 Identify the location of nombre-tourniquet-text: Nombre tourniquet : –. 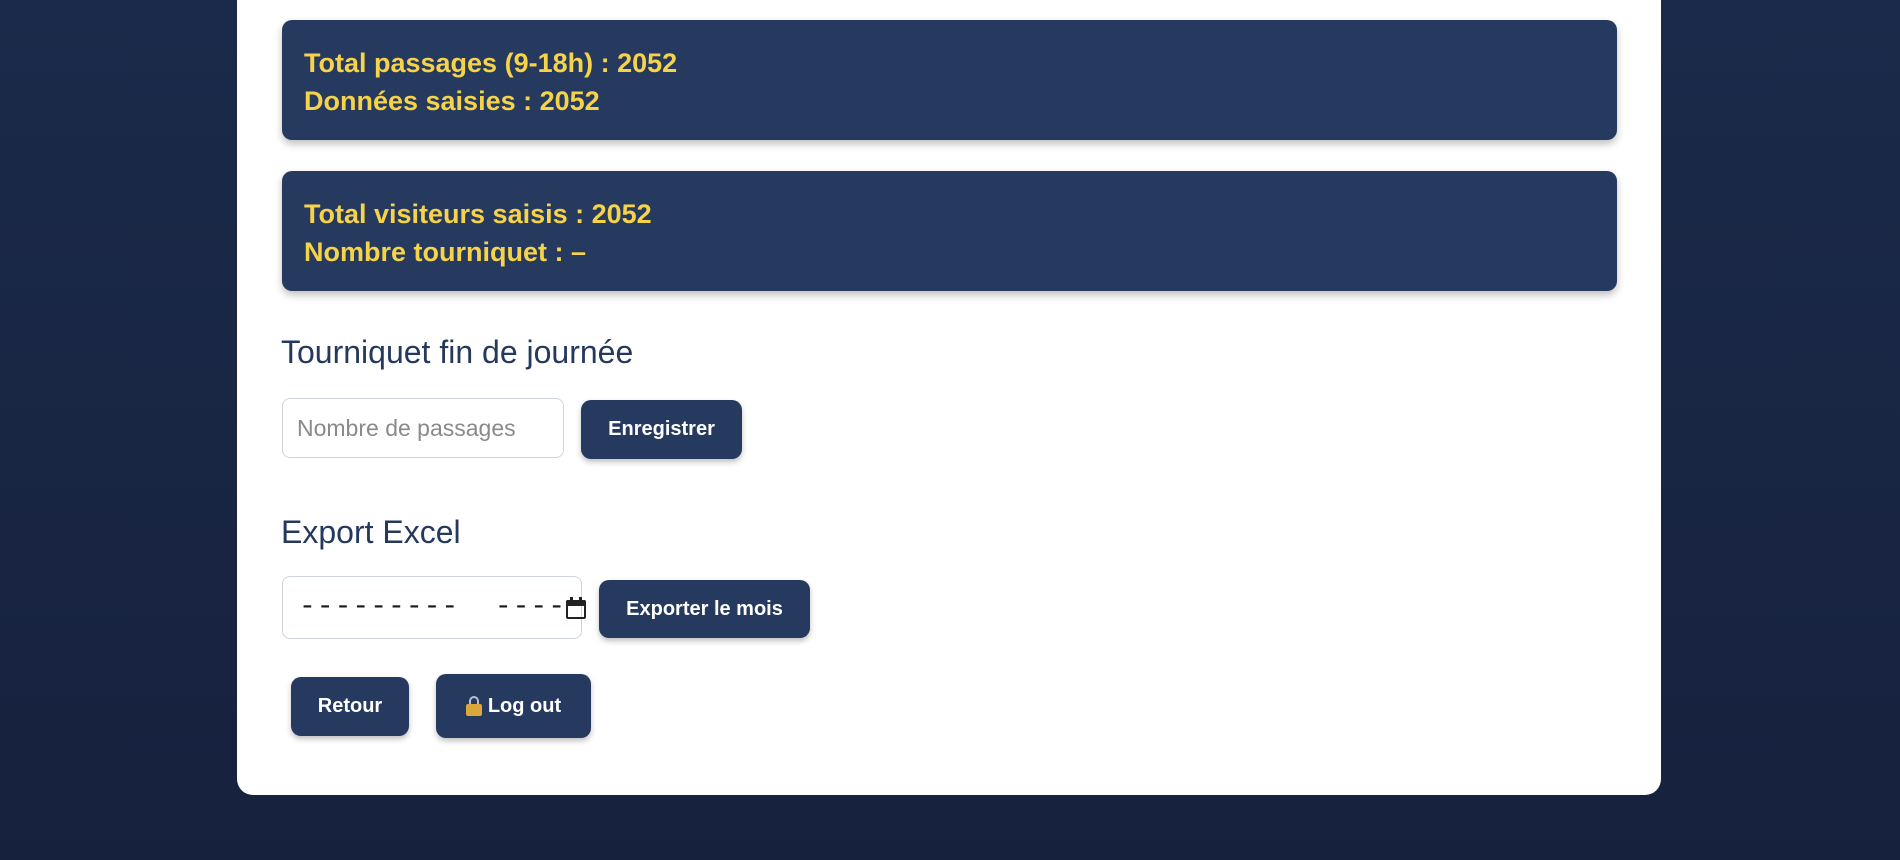
(445, 252).